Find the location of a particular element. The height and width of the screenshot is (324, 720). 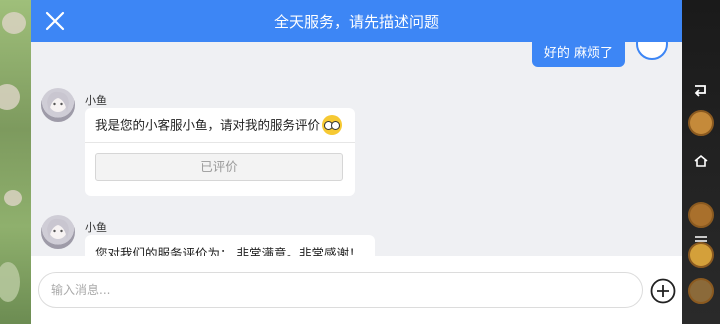

play-thumbnail-icon is located at coordinates (701, 255).